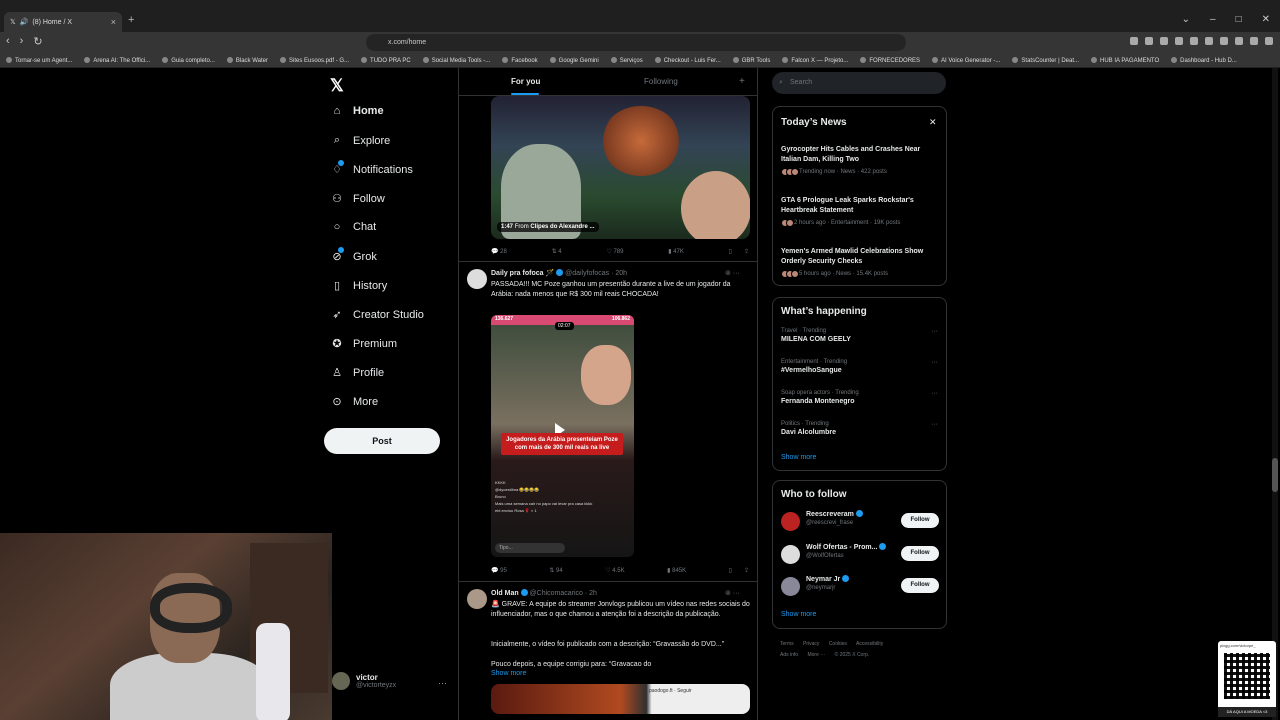 The width and height of the screenshot is (1280, 720). What do you see at coordinates (360, 140) in the screenshot?
I see `sidebar-item-explore: ⌕ Explore` at bounding box center [360, 140].